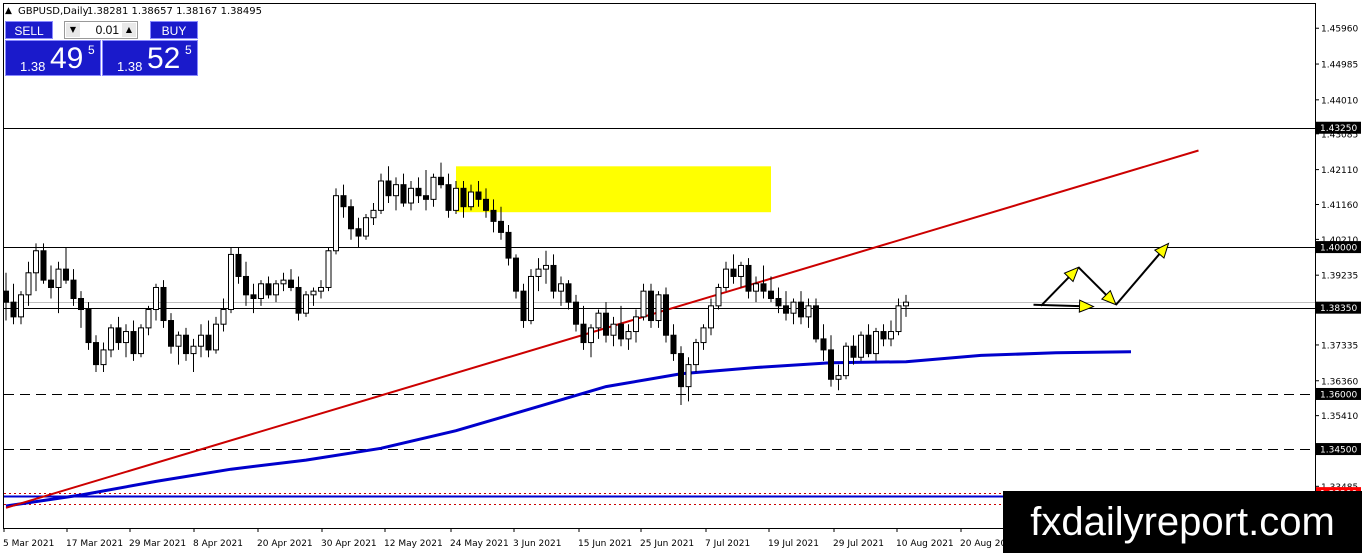  What do you see at coordinates (1056, 305) in the screenshot?
I see `arrow-shaft` at bounding box center [1056, 305].